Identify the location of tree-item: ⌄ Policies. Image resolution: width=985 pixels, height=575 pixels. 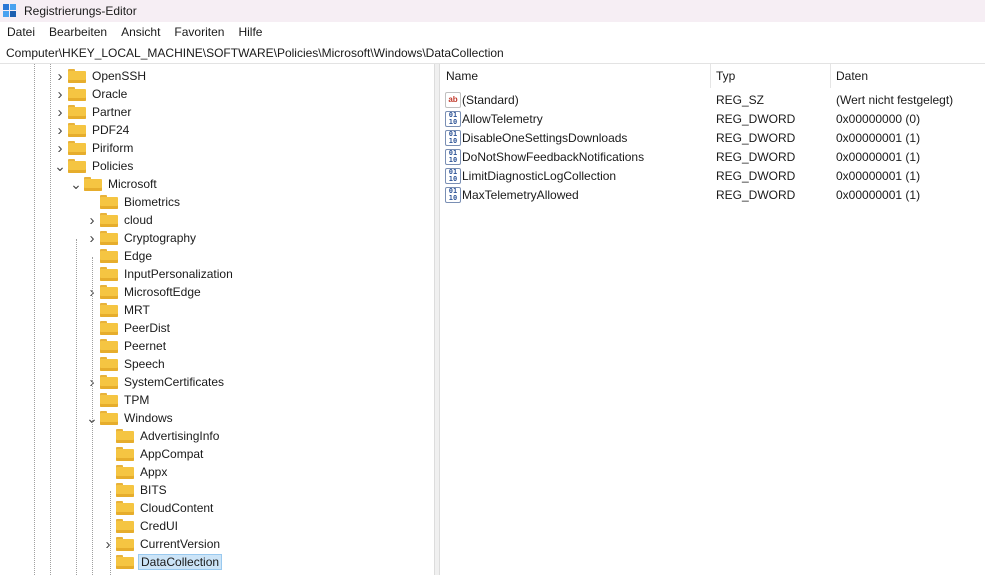
(94, 166).